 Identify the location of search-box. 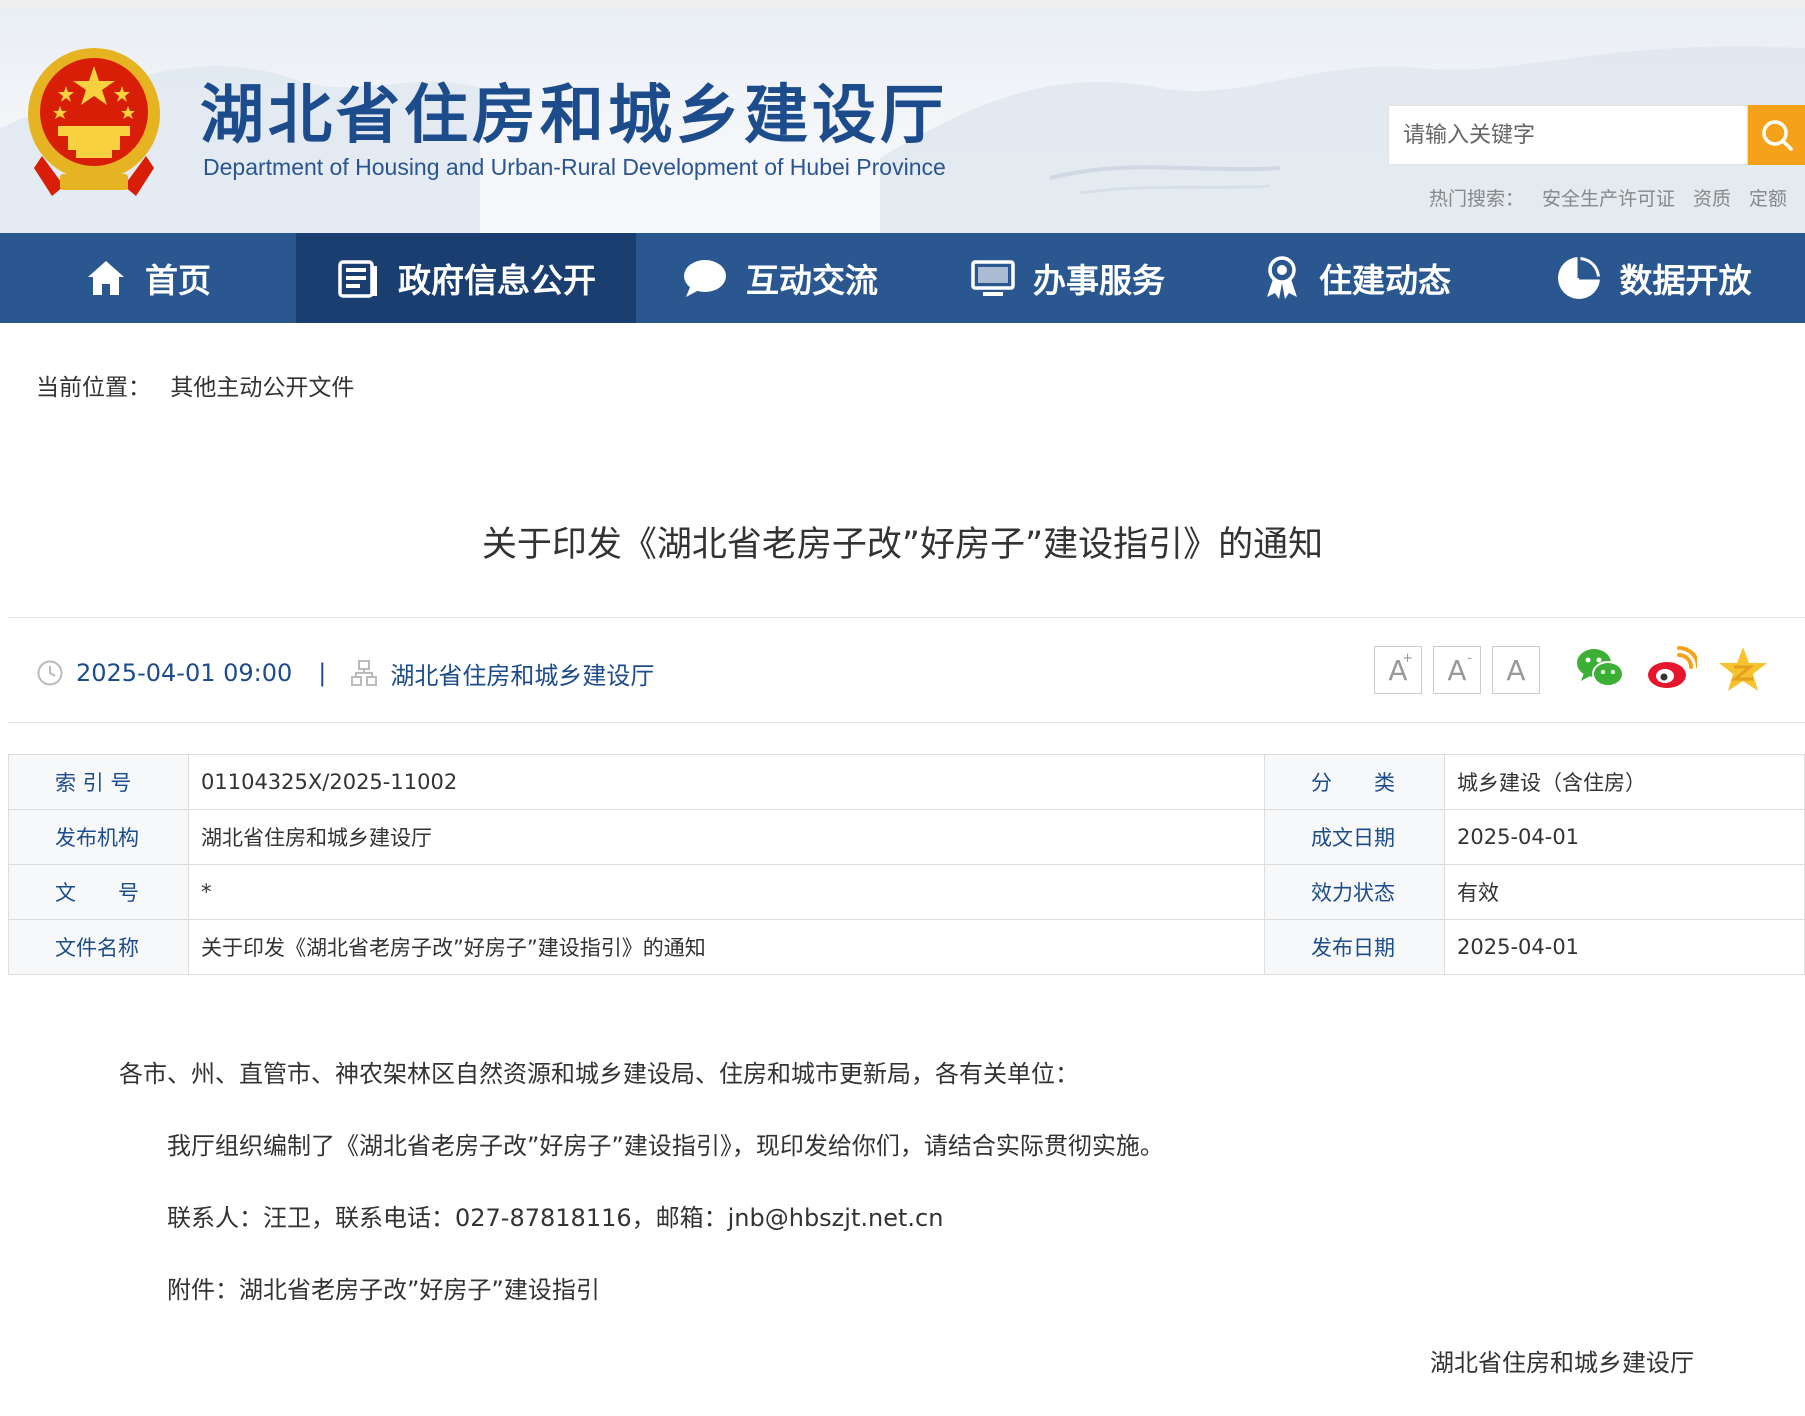
(1568, 135).